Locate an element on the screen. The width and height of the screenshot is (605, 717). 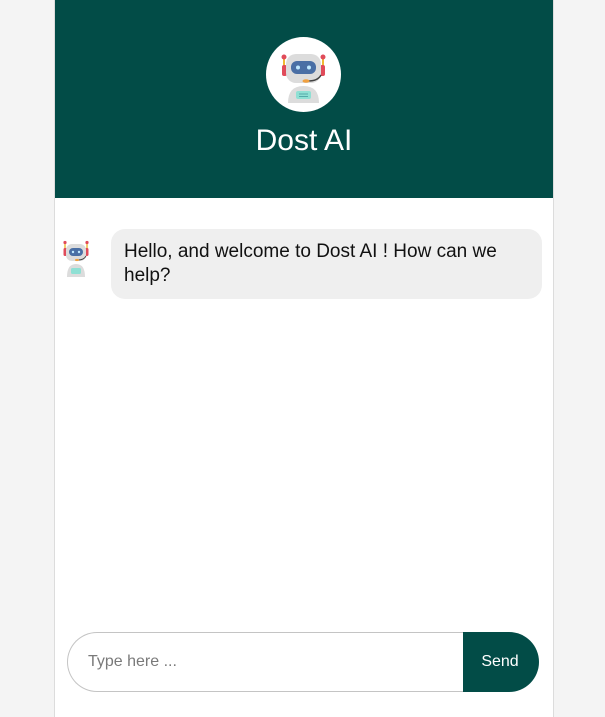
message-composer: Send is located at coordinates (303, 662).